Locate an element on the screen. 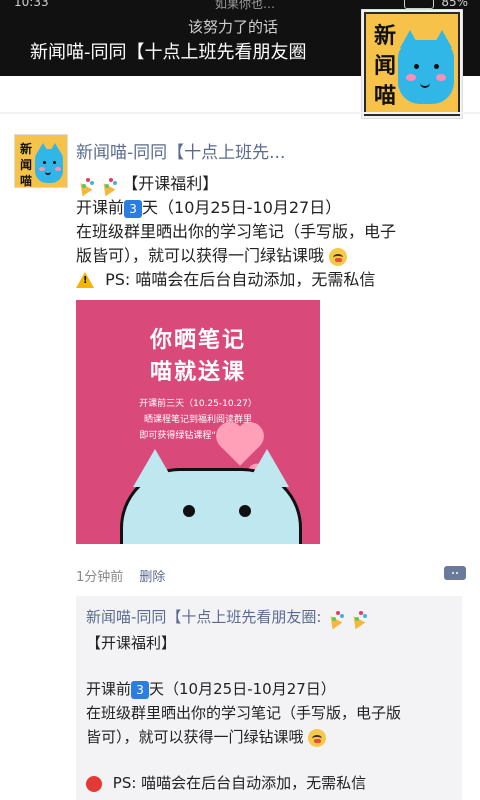  profile-signature: 该努力了的话 is located at coordinates (233, 27).